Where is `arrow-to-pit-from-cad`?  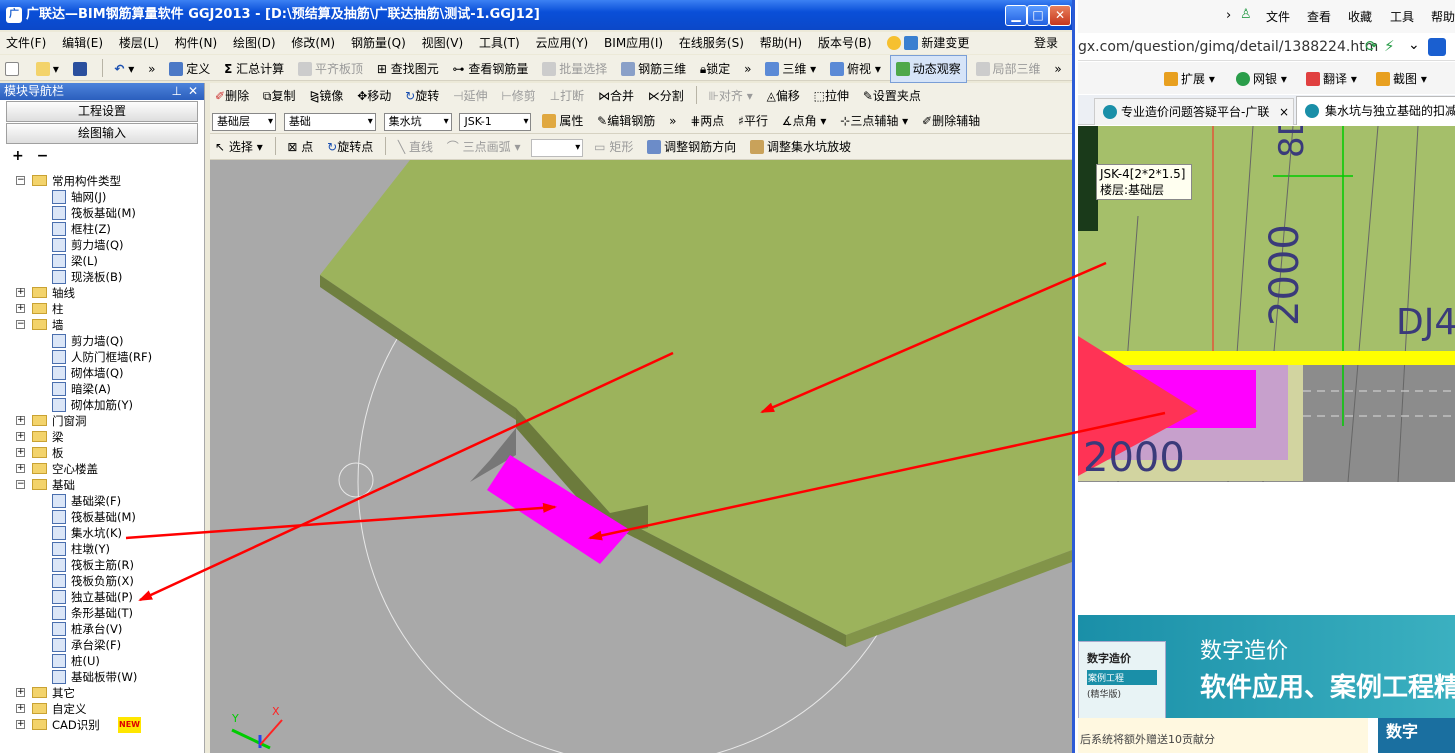
arrow-to-pit-from-cad is located at coordinates (877, 476).